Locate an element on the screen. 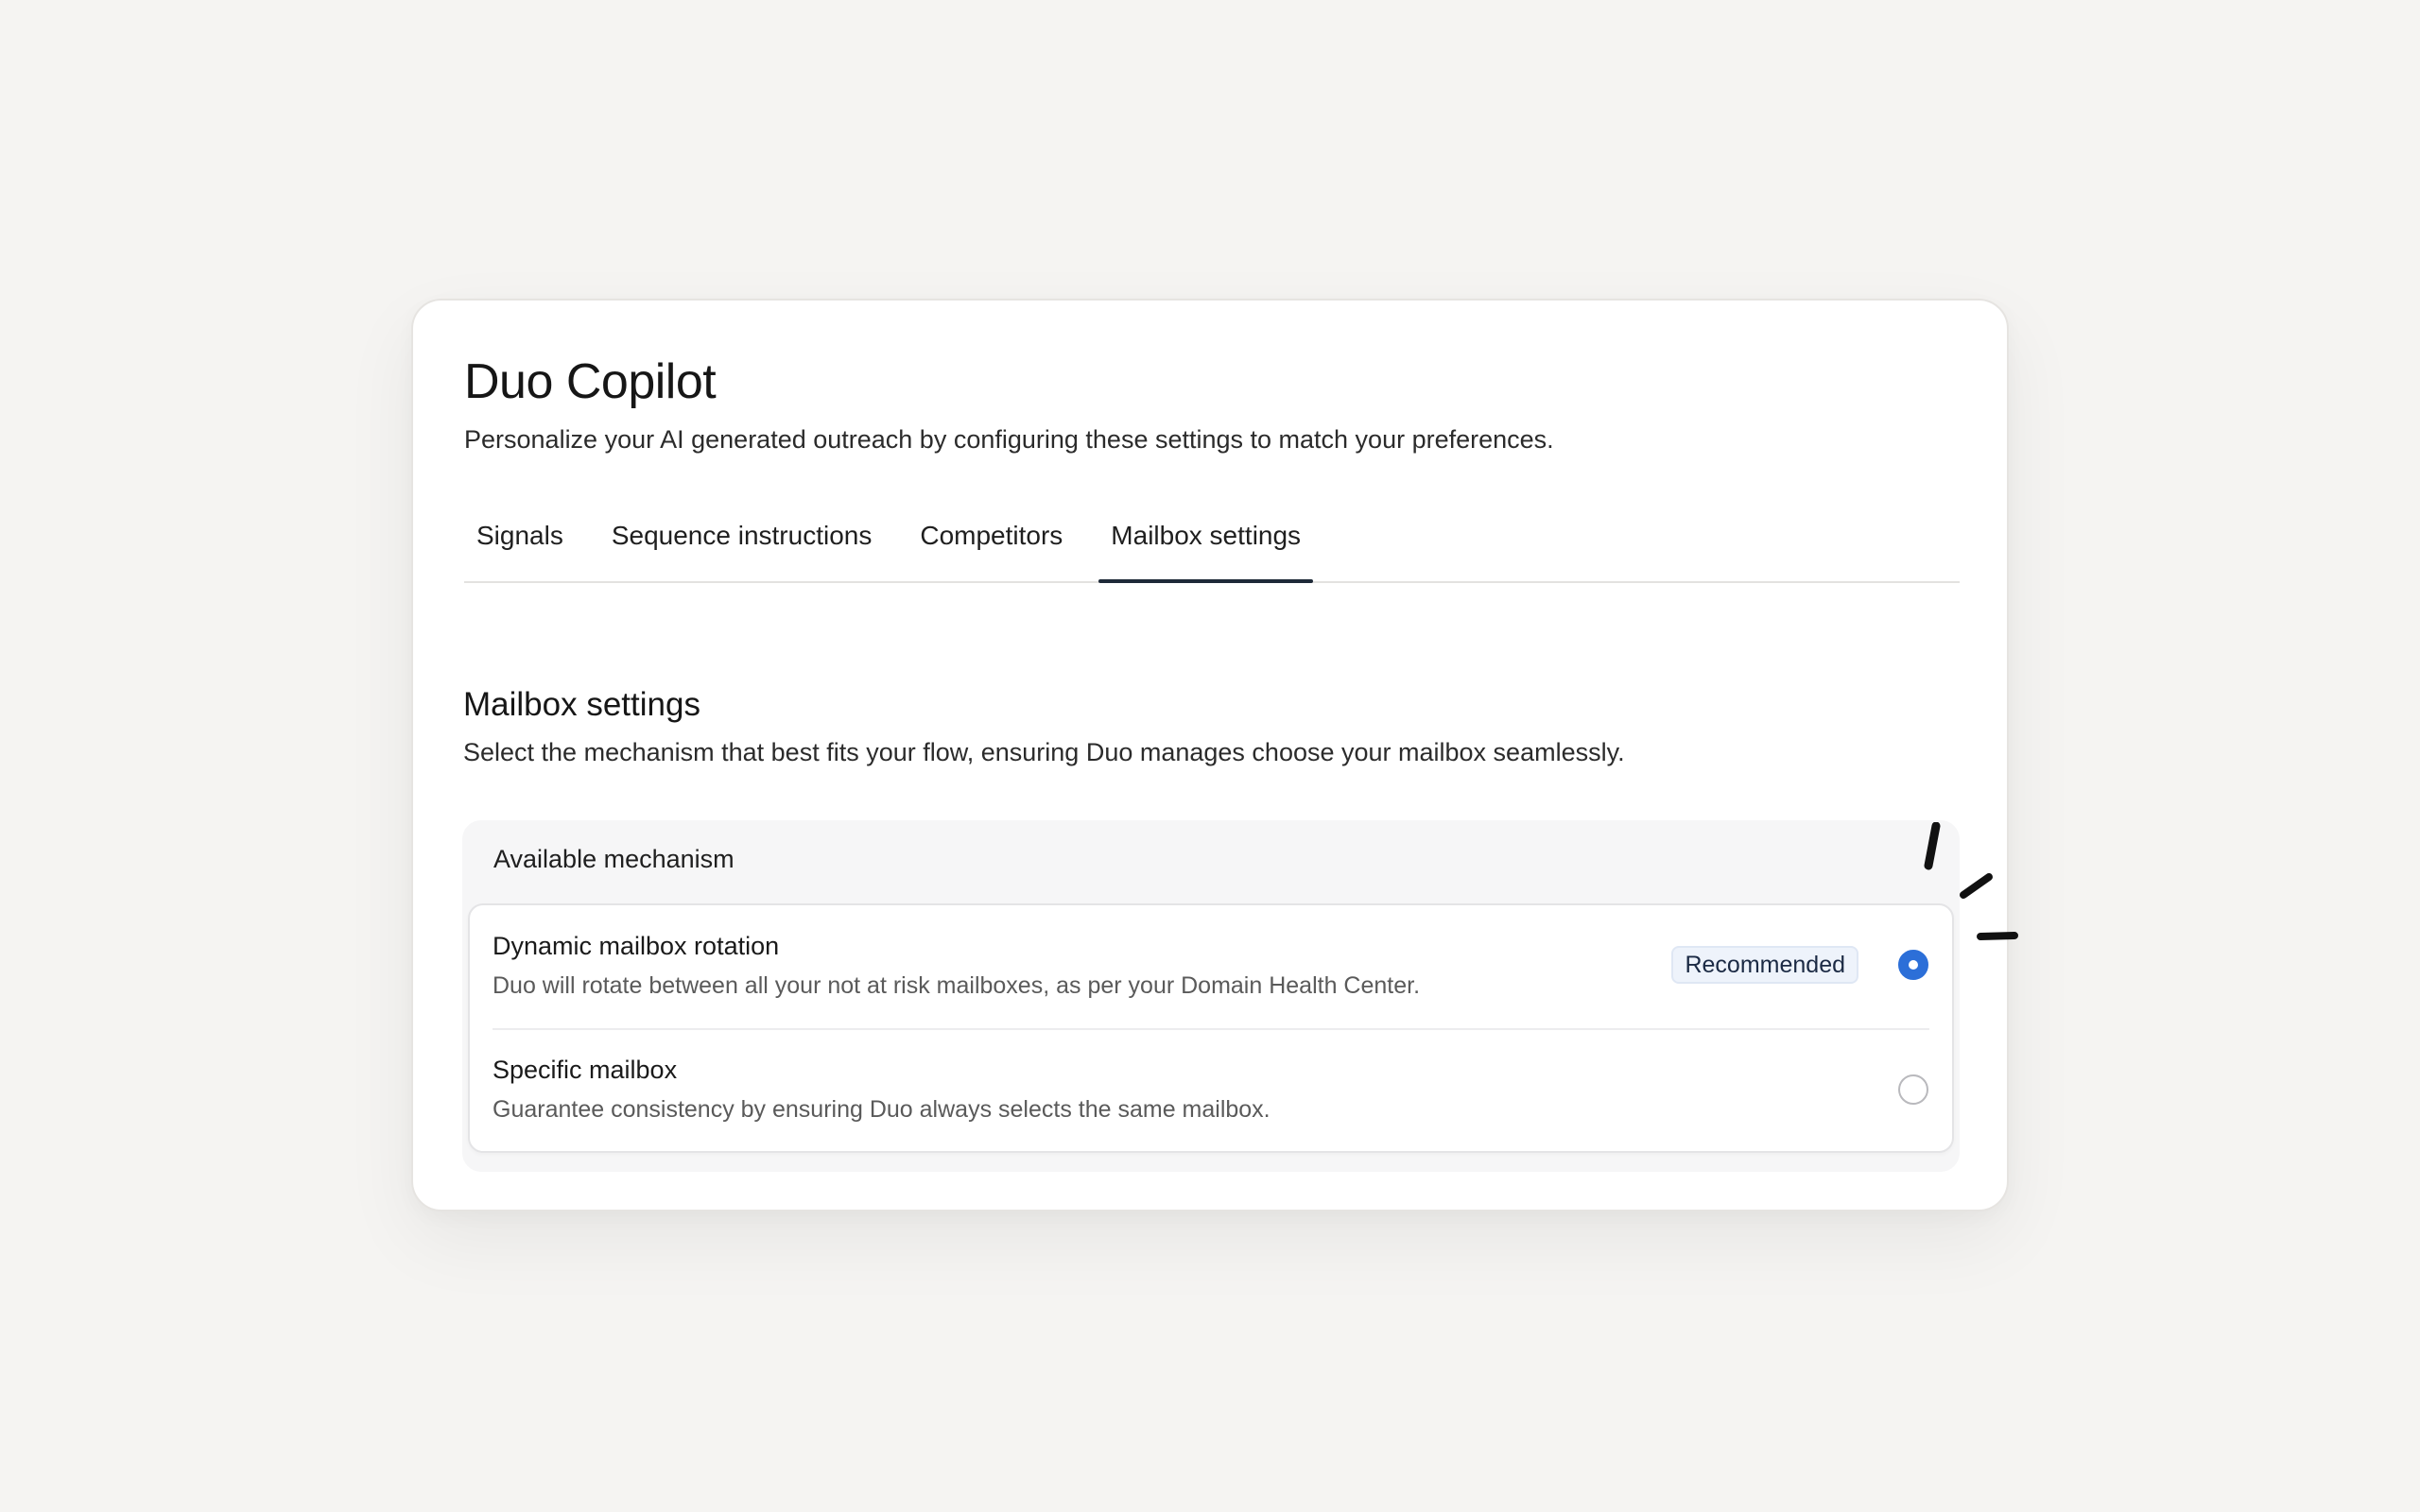 The width and height of the screenshot is (2420, 1512). option-title: Dynamic mailbox rotation is located at coordinates (636, 946).